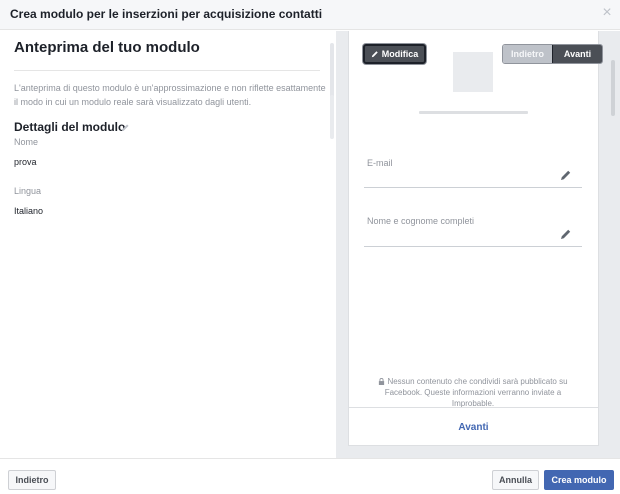  Describe the element at coordinates (473, 72) in the screenshot. I see `page-image-placeholder` at that location.